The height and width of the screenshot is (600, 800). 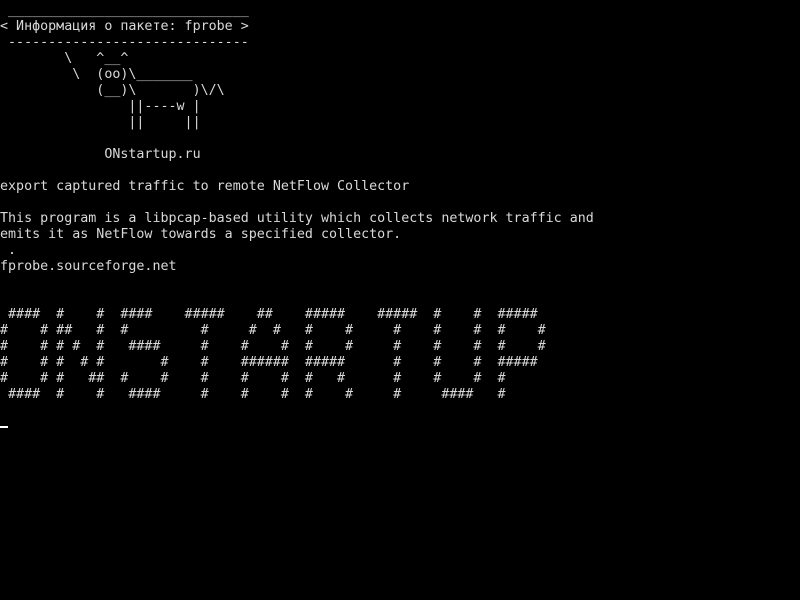 I want to click on cow-art-line: || ||, so click(x=100, y=122).